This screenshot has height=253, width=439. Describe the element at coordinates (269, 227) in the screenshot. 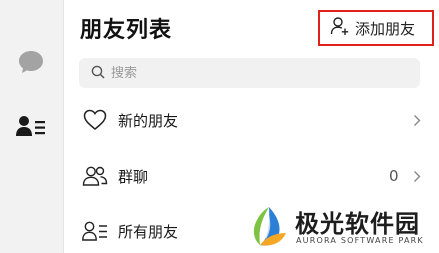

I see `aurora-logo-icon` at that location.